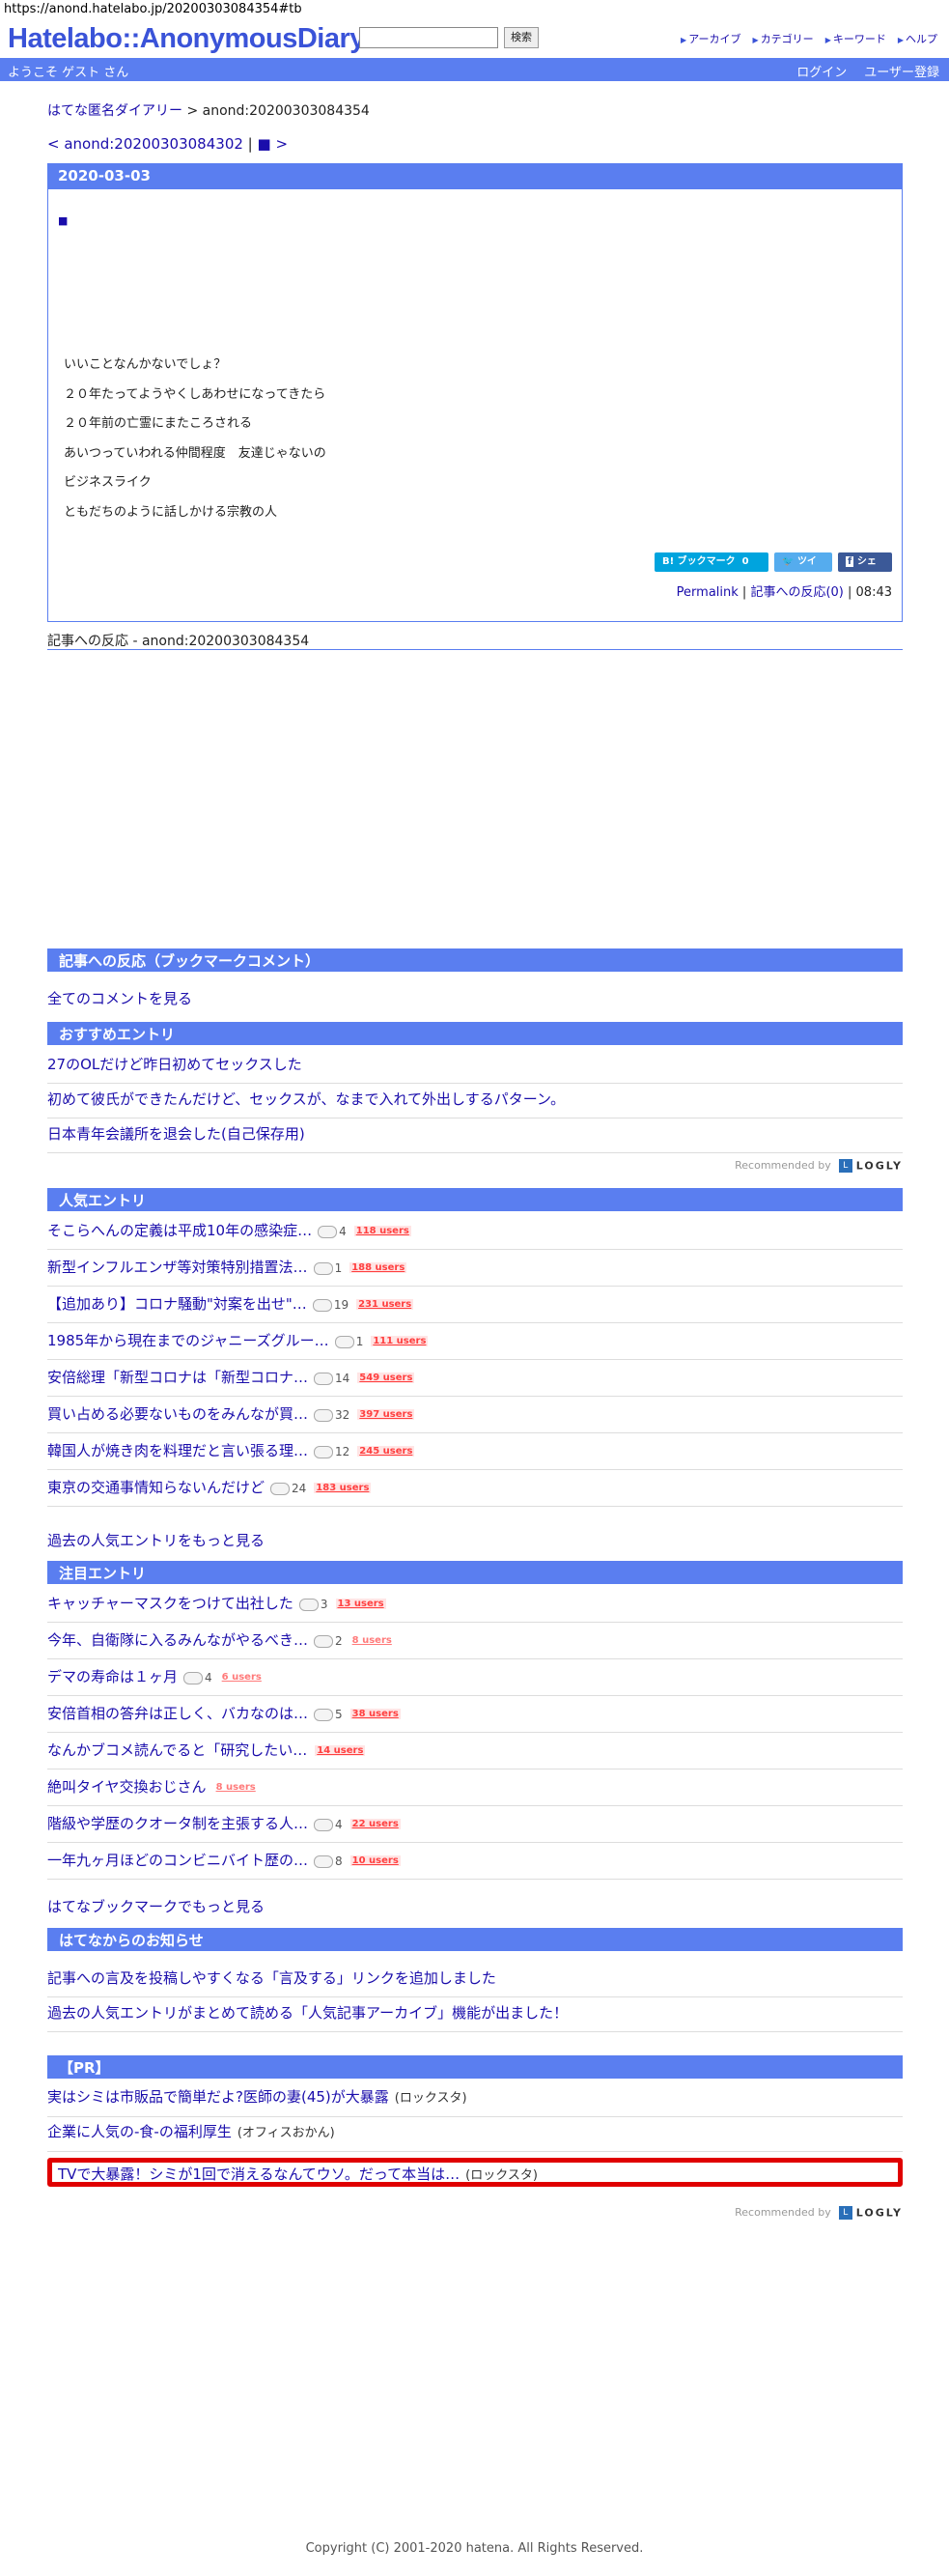 This screenshot has height=2576, width=949. Describe the element at coordinates (382, 1231) in the screenshot. I see `bookmark-users-badge: 118 users` at that location.